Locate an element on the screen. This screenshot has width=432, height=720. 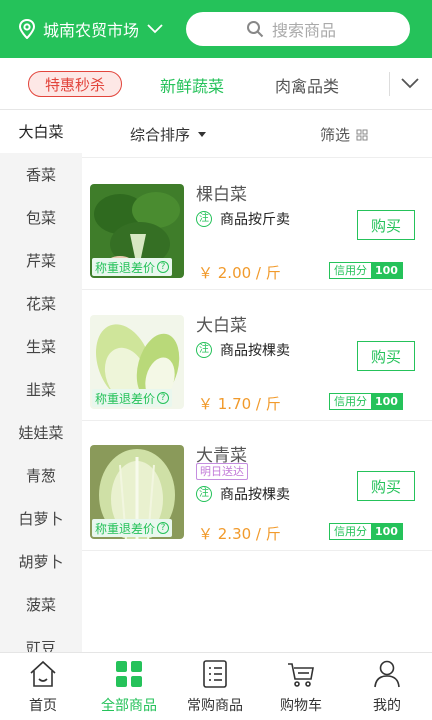
home-icon is located at coordinates (43, 673).